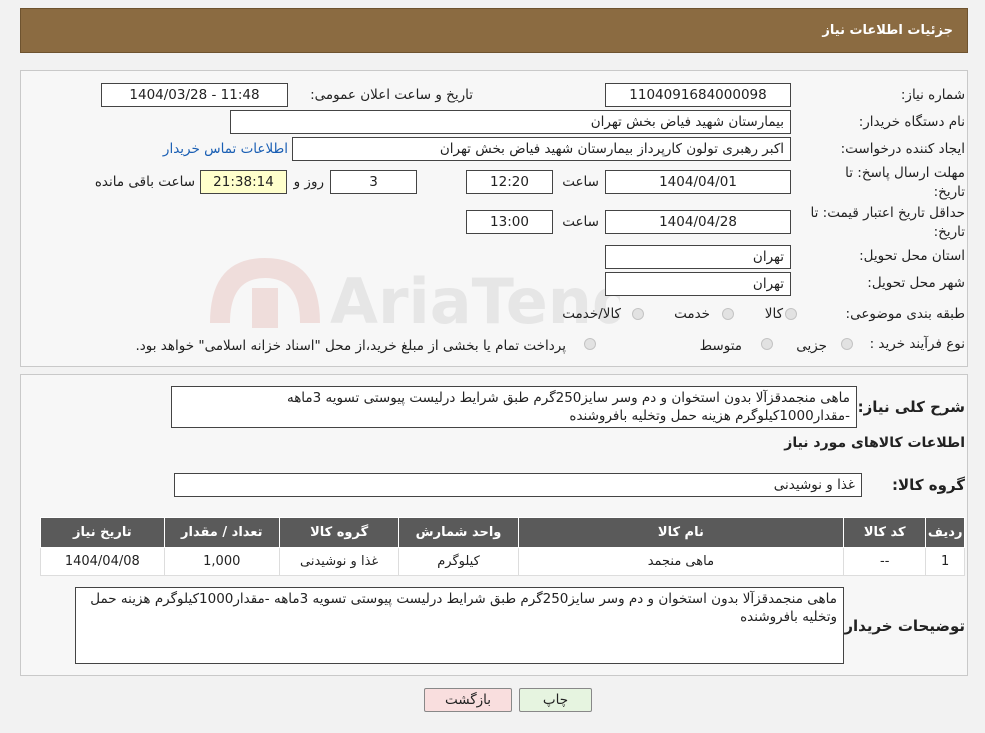 This screenshot has width=985, height=733. What do you see at coordinates (887, 30) in the screenshot?
I see `page-title: جزئیات اطلاعات نیاز` at bounding box center [887, 30].